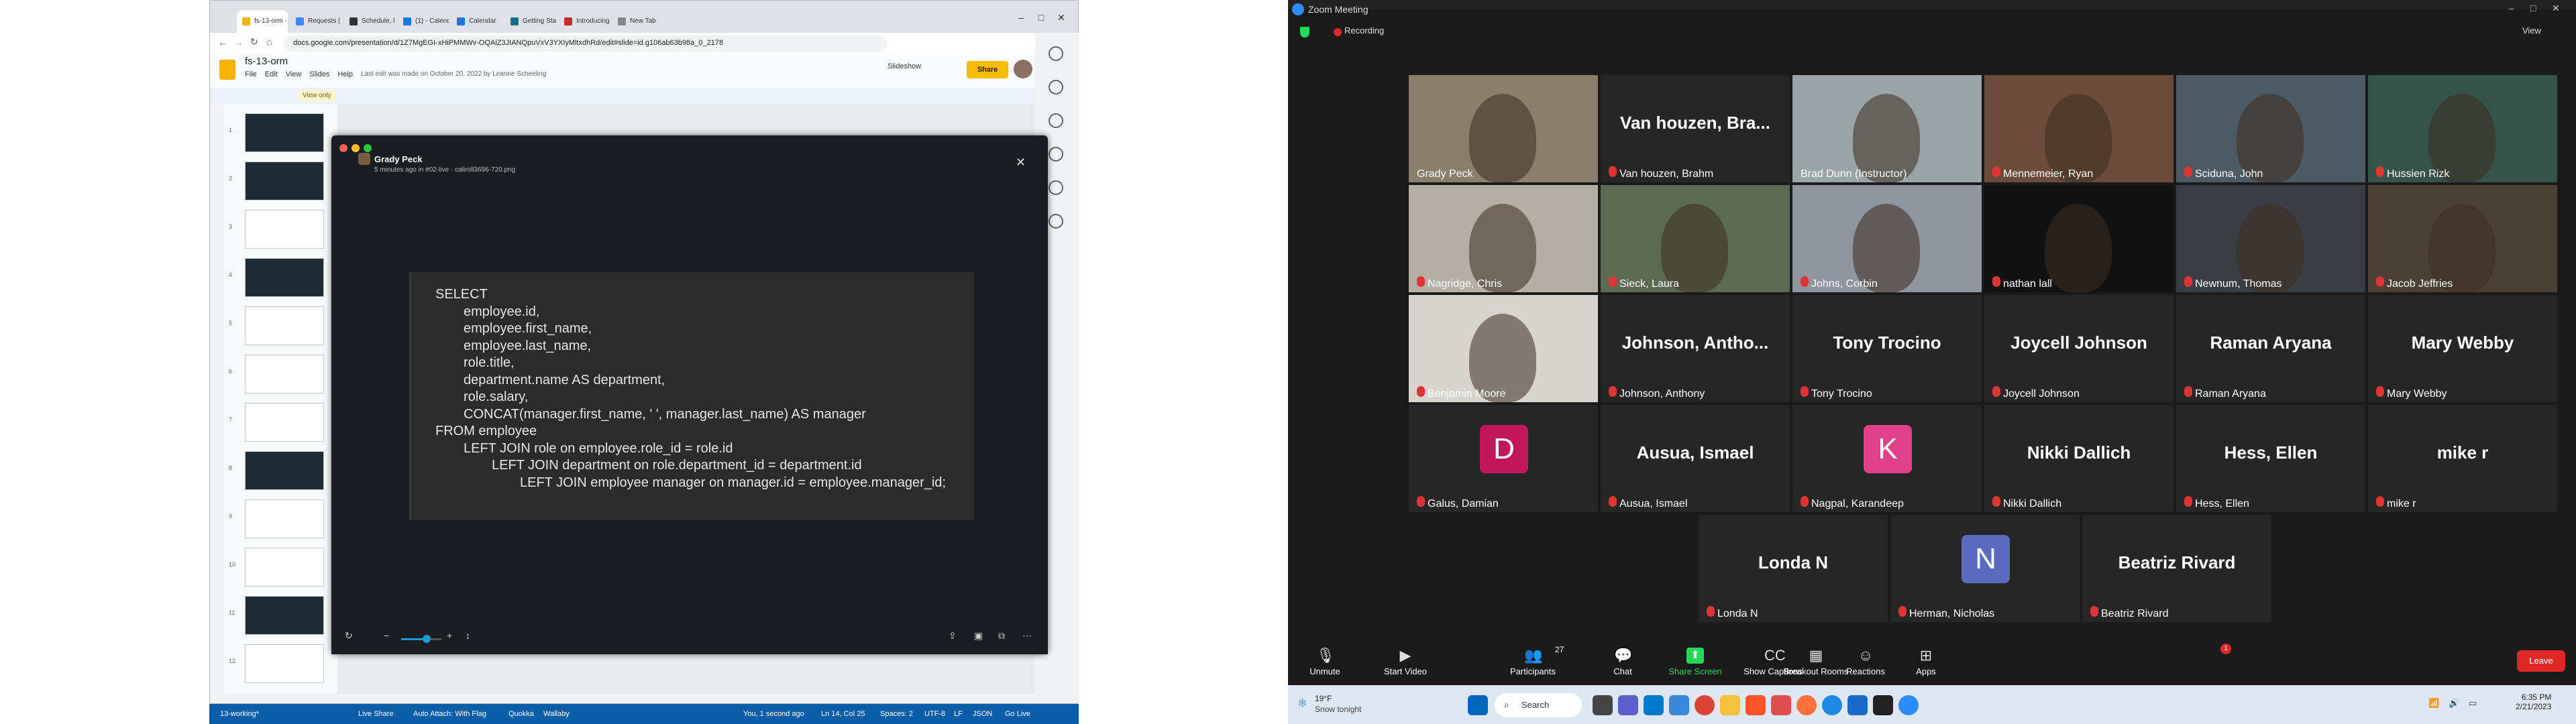  I want to click on share-icon: ⇪, so click(953, 636).